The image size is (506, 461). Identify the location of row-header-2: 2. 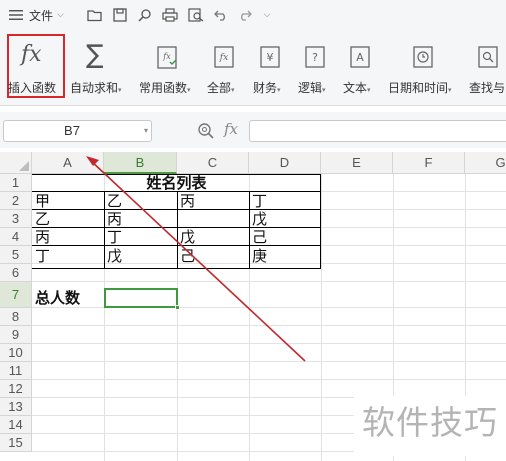
(16, 201).